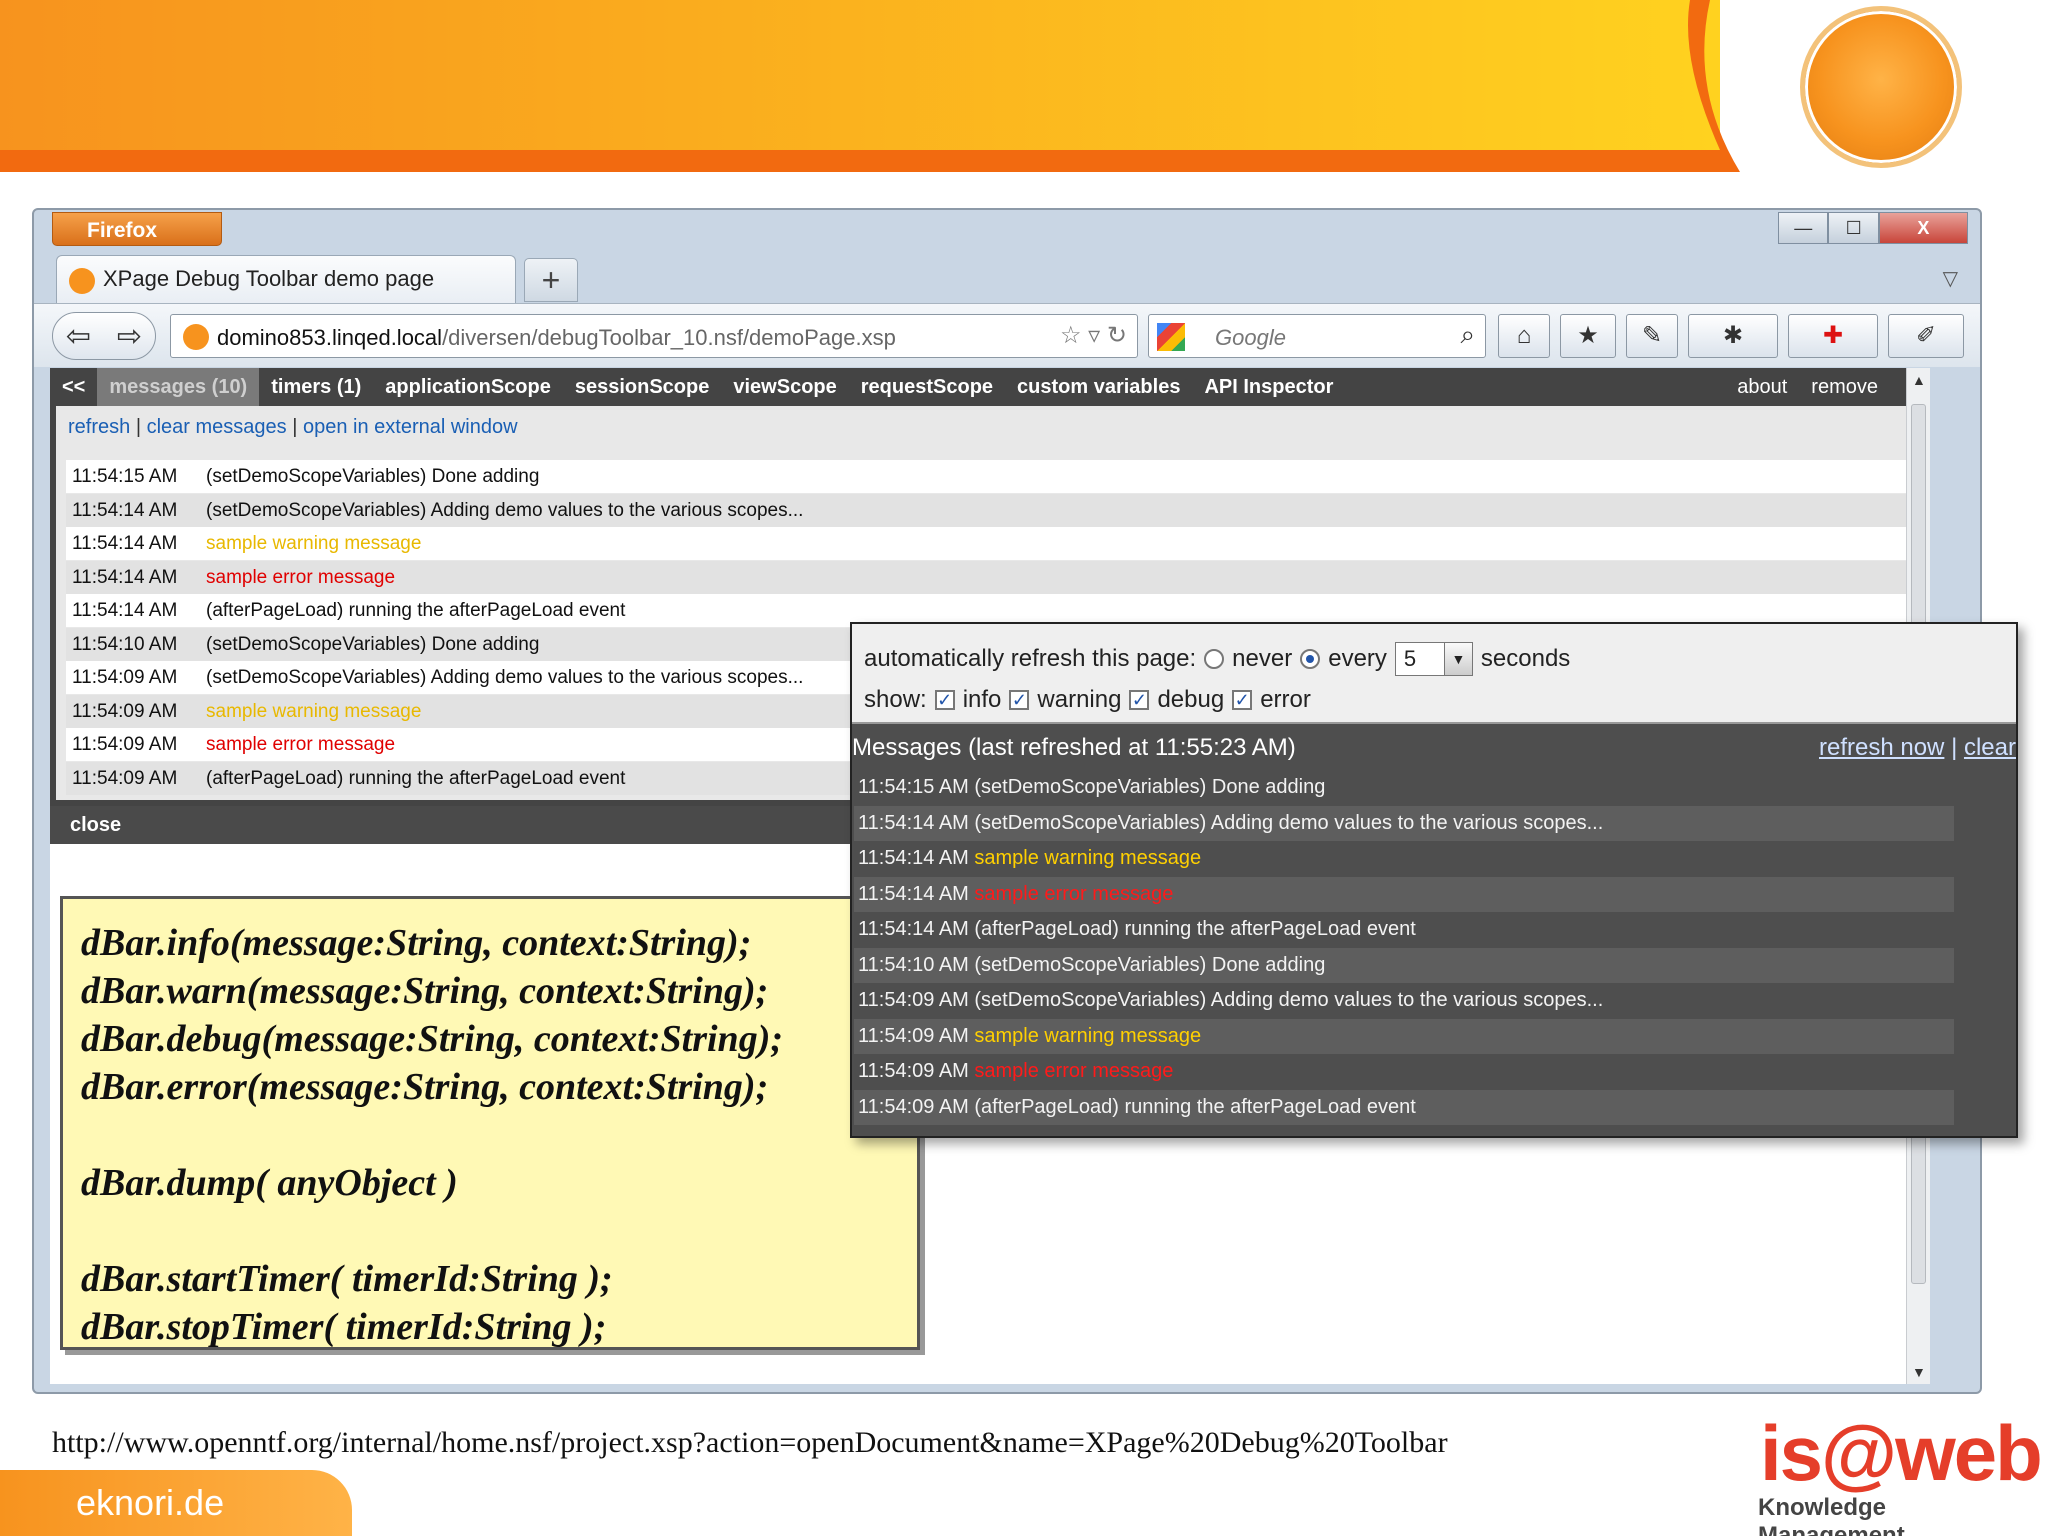 This screenshot has width=2048, height=1536. What do you see at coordinates (1262, 658) in the screenshot?
I see `never-label: never` at bounding box center [1262, 658].